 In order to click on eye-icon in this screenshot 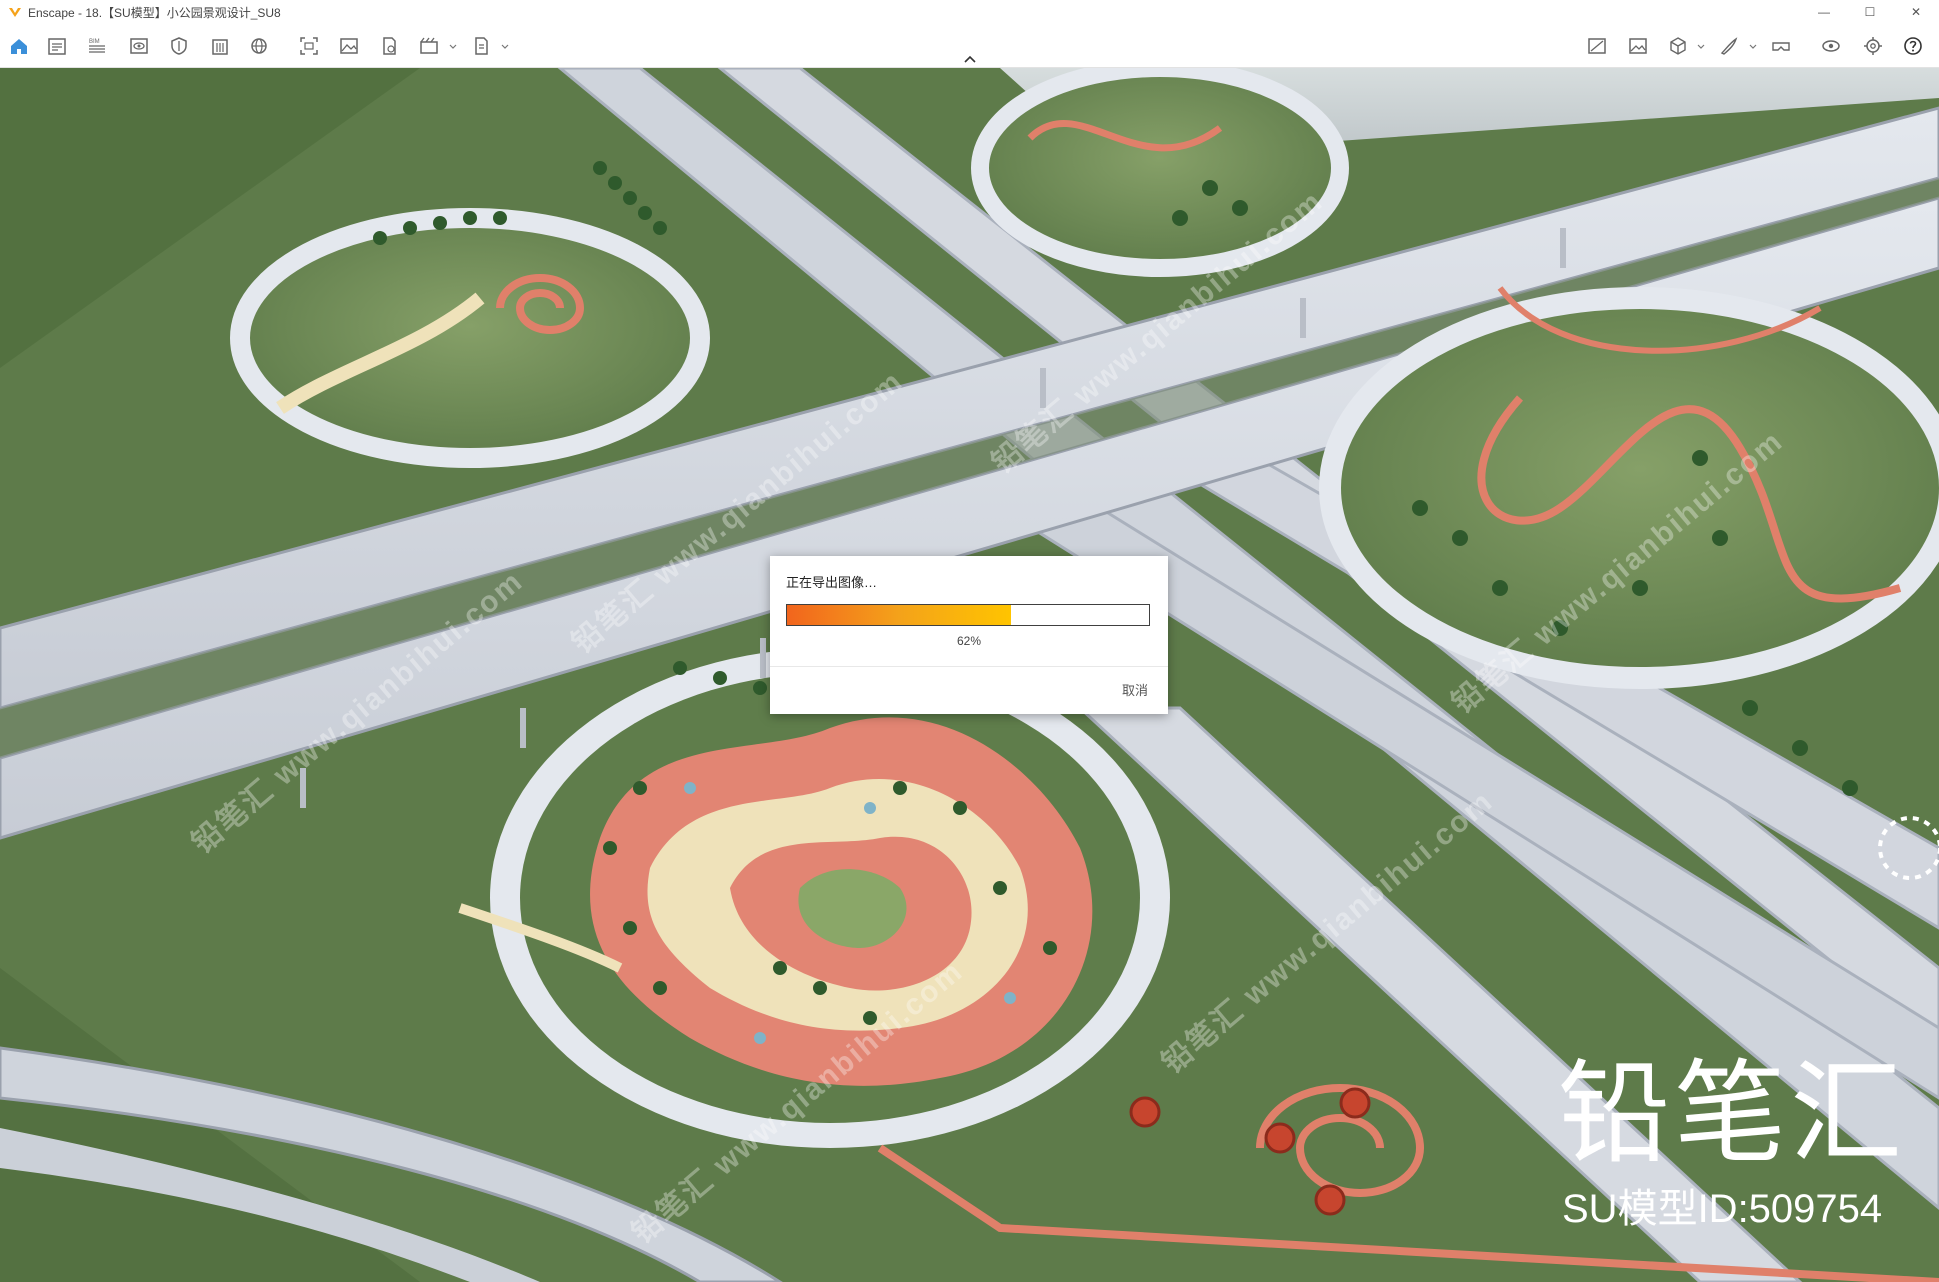, I will do `click(139, 46)`.